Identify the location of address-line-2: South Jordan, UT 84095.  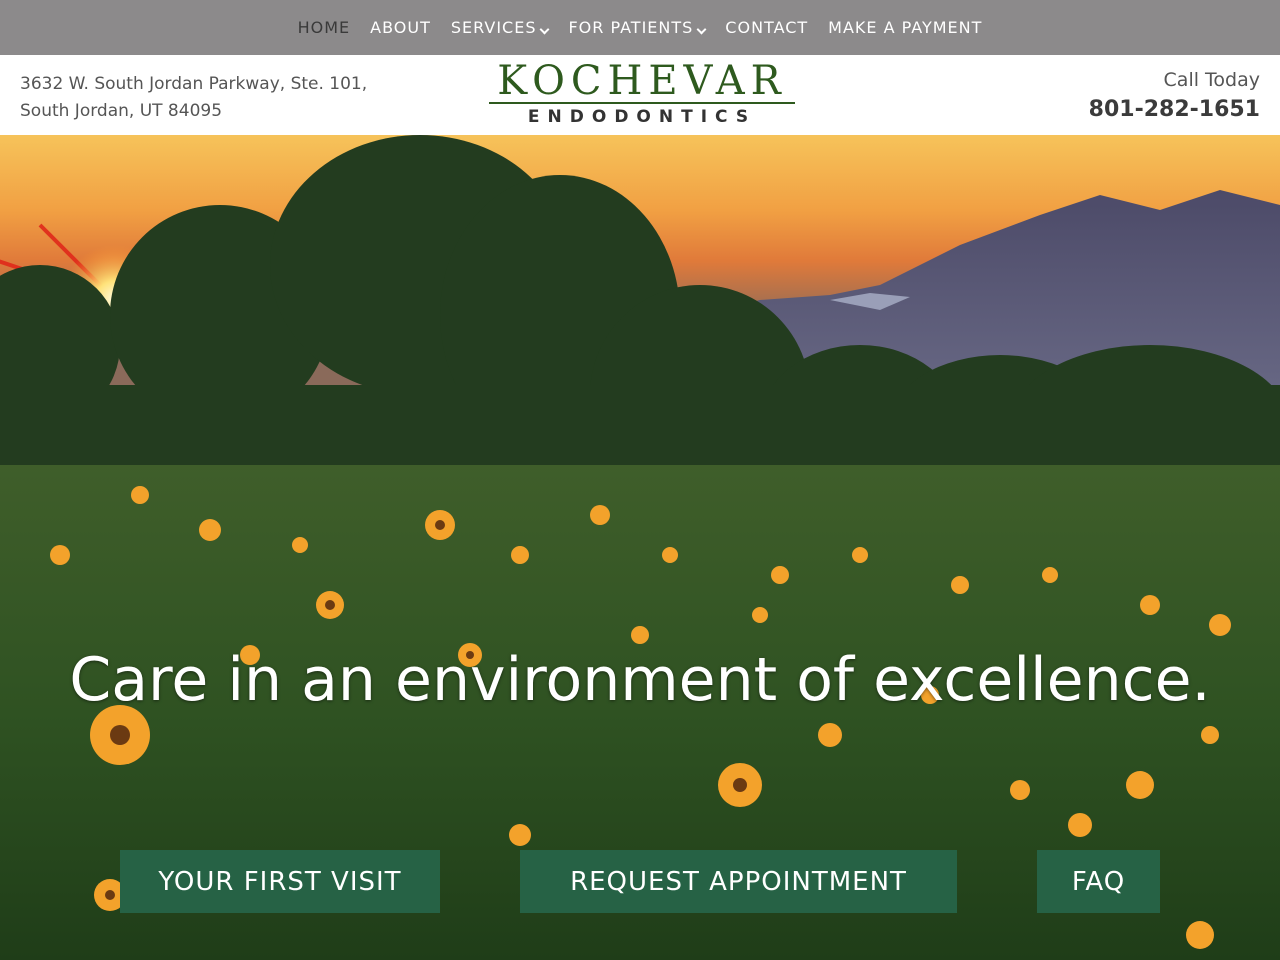
(121, 111).